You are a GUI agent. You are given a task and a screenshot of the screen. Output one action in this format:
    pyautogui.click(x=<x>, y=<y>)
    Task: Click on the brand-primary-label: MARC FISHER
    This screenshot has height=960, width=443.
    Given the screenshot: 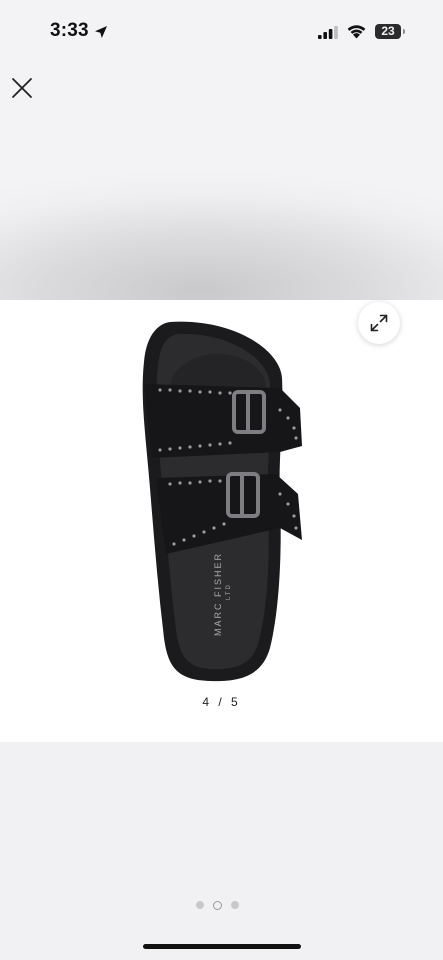 What is the action you would take?
    pyautogui.click(x=218, y=594)
    